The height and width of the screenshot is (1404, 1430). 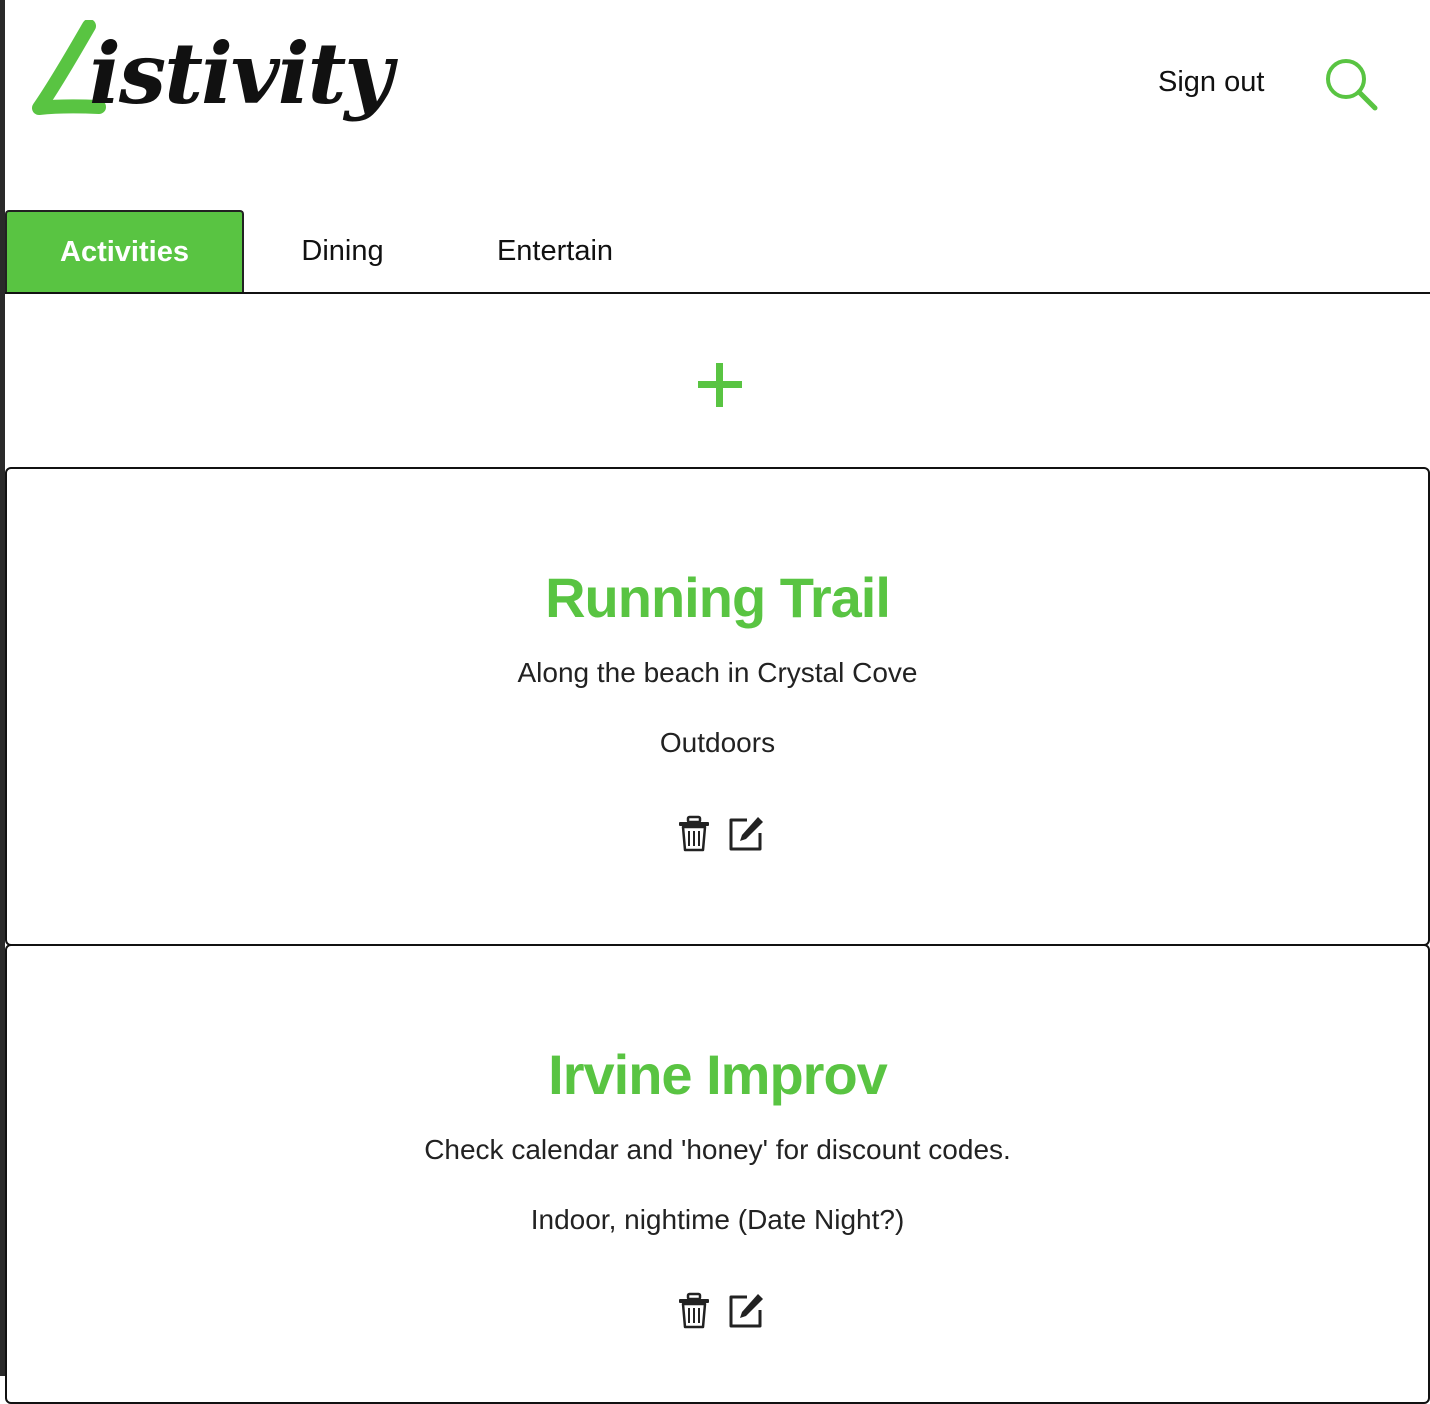 What do you see at coordinates (241, 73) in the screenshot?
I see `logo-text: istivity` at bounding box center [241, 73].